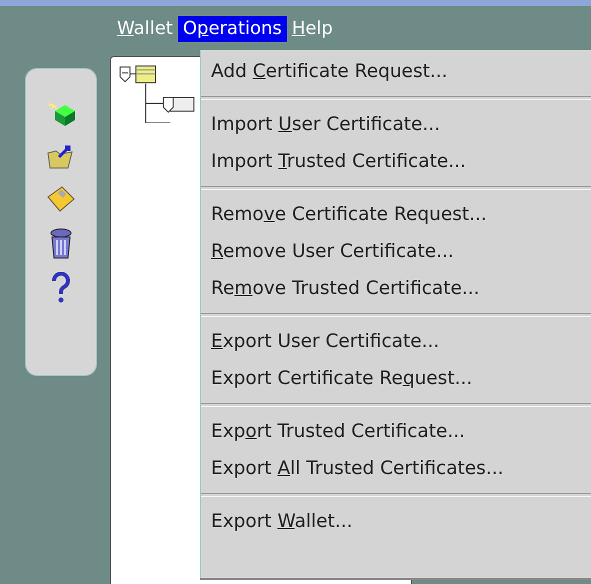  Describe the element at coordinates (312, 29) in the screenshot. I see `menu-bar-item: Help` at that location.